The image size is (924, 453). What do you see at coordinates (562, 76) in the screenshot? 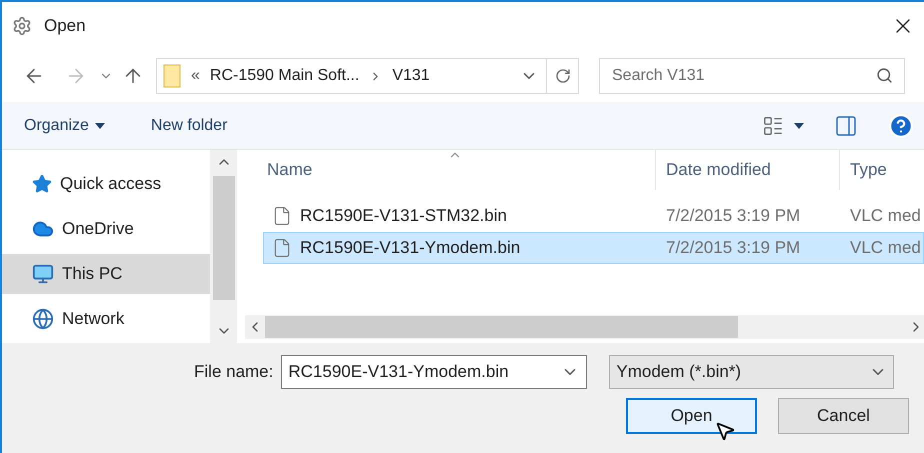
I see `refresh-icon` at bounding box center [562, 76].